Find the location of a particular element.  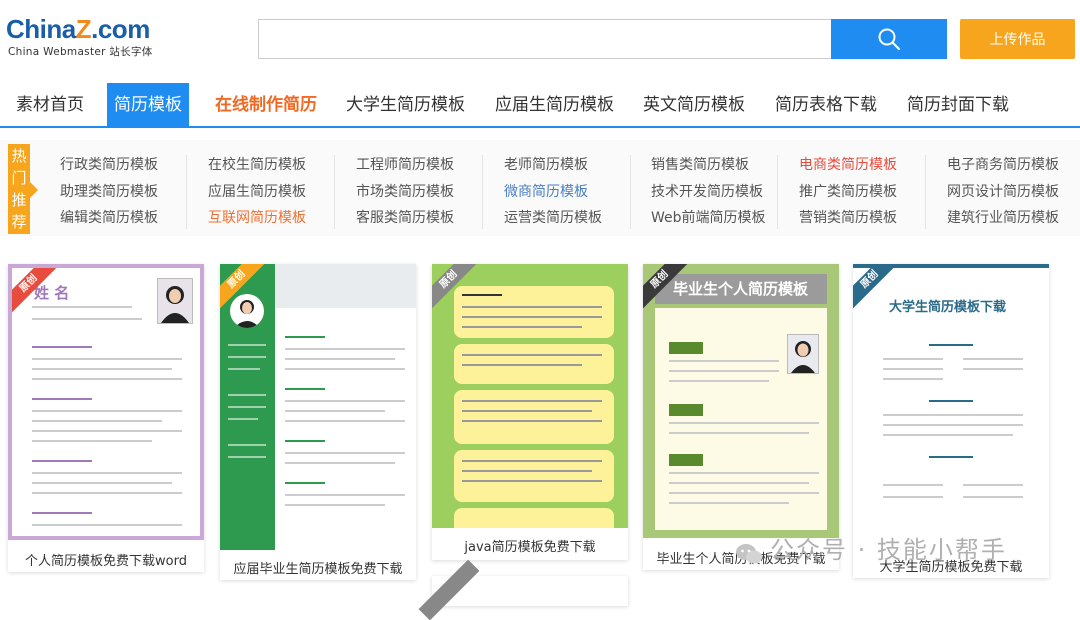

template-card: 姓 名 原创 个人简历模板免费下载word is located at coordinates (106, 418).